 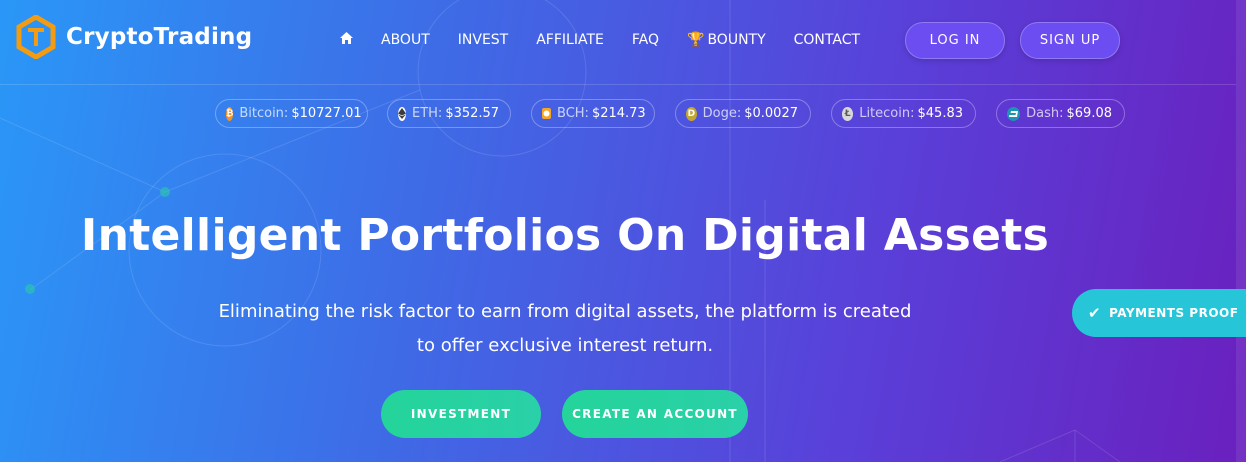 I want to click on signup-button: SIGN UP, so click(x=1070, y=40).